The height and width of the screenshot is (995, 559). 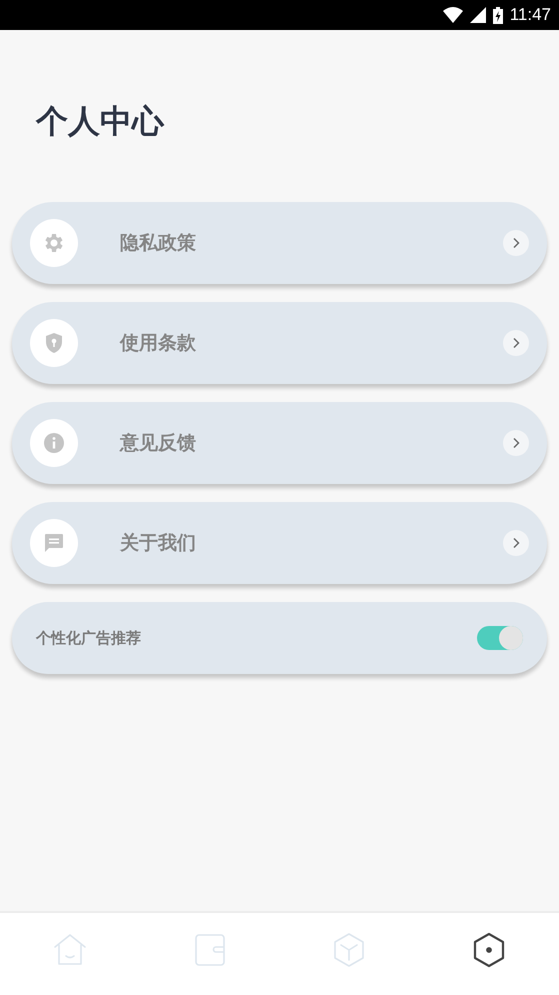 I want to click on toggle-switch, so click(x=500, y=638).